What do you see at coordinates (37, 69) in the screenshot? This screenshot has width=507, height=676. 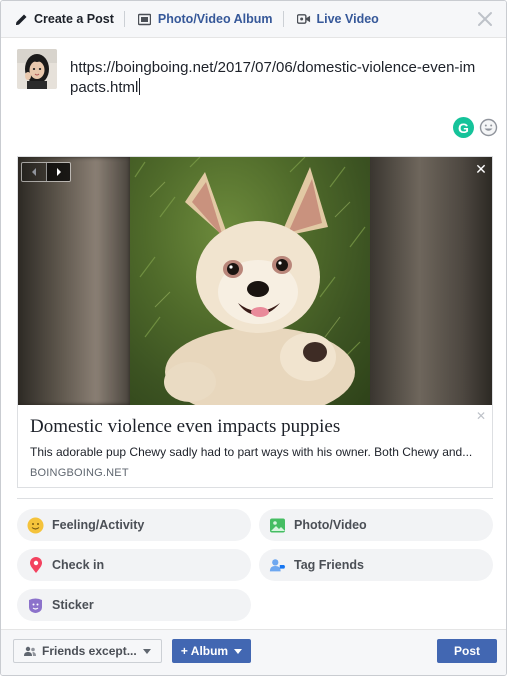 I see `user-avatar` at bounding box center [37, 69].